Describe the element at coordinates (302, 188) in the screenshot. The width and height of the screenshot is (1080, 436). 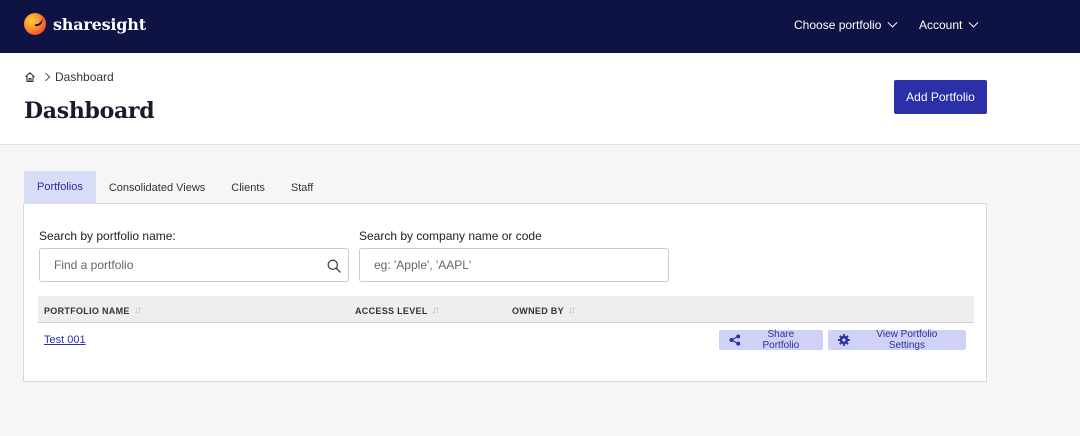
I see `tab-staff: Staff` at that location.